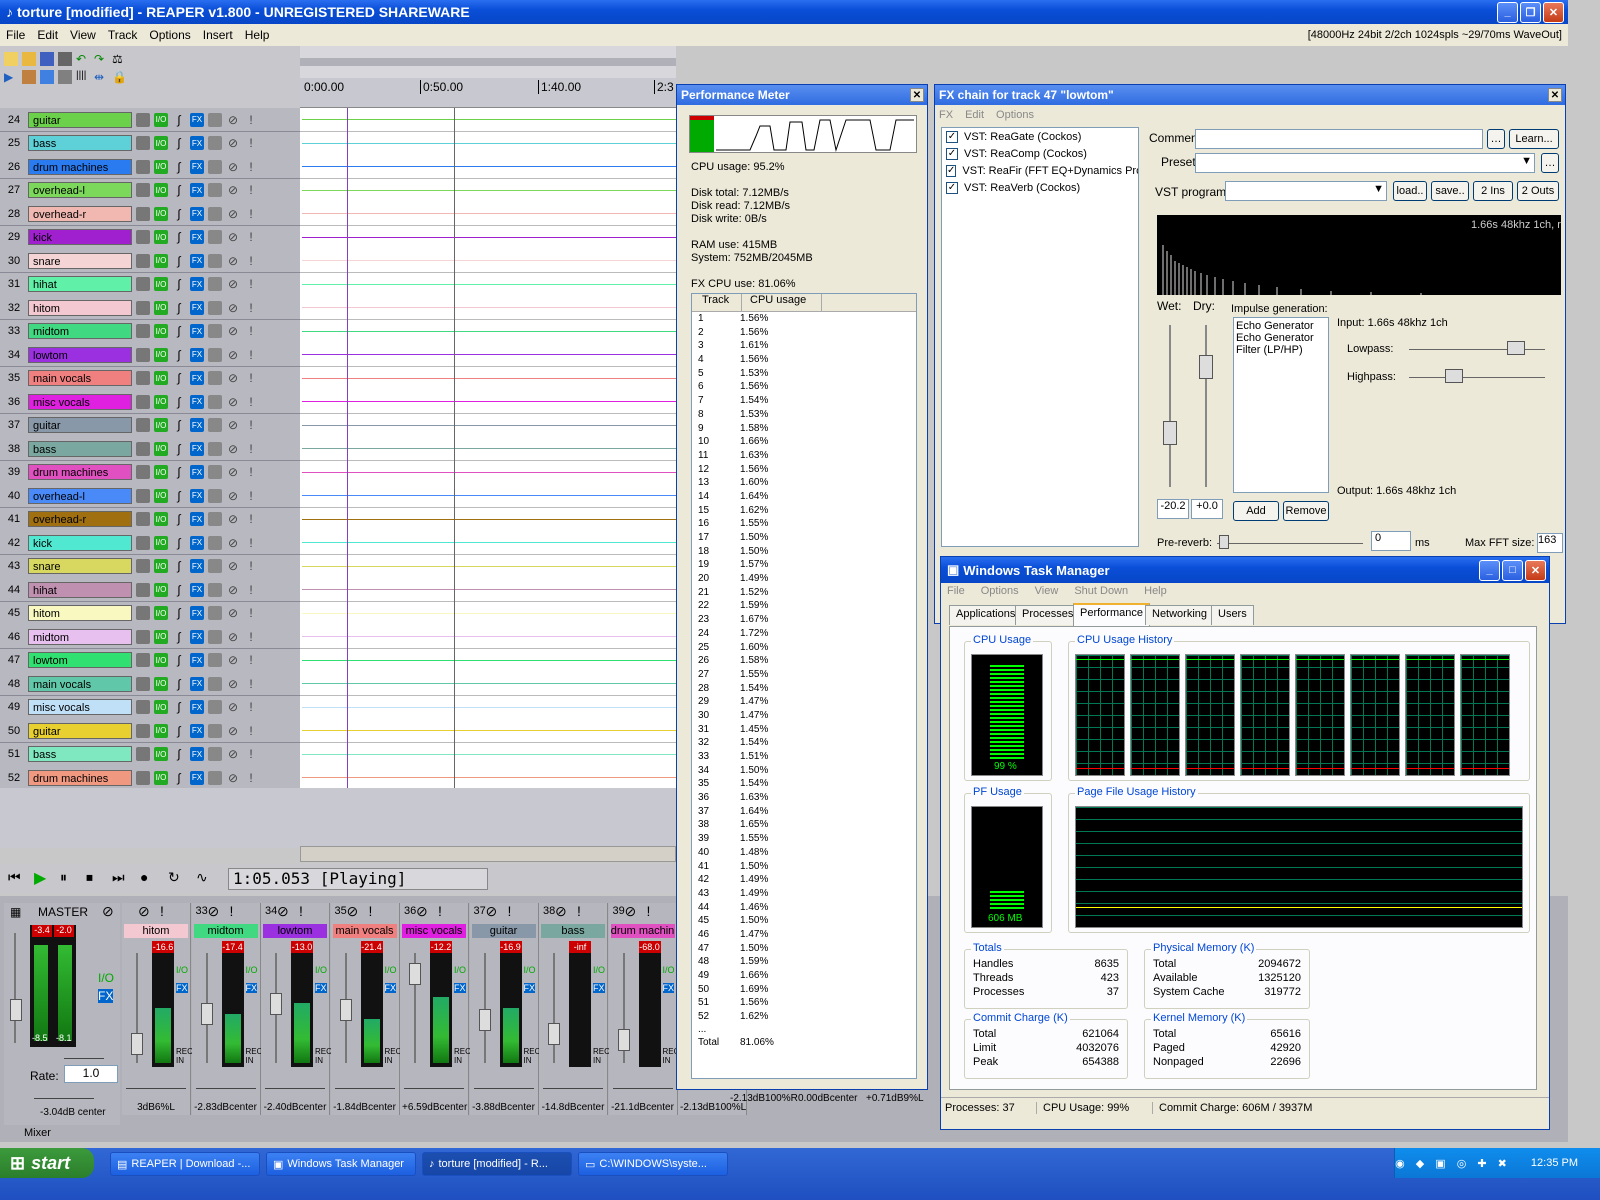 The height and width of the screenshot is (1200, 1600). Describe the element at coordinates (1015, 115) in the screenshot. I see `fx-menu-options: Options` at that location.